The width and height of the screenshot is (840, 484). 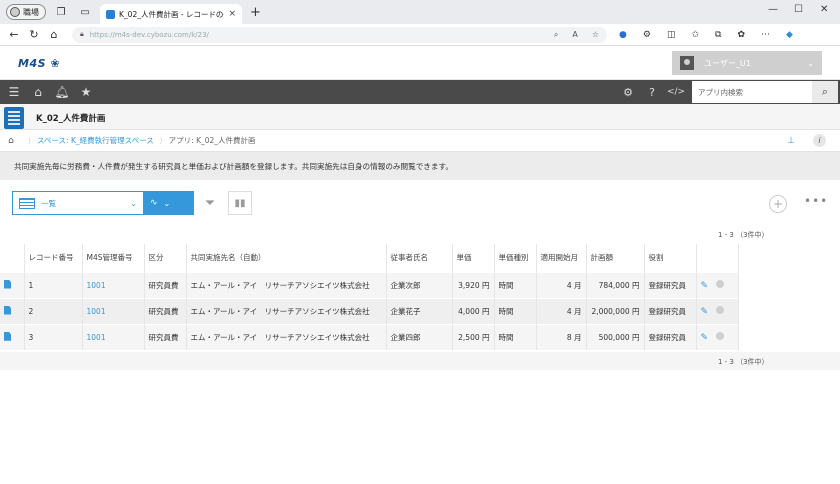 I want to click on search-button: ⌕, so click(x=825, y=92).